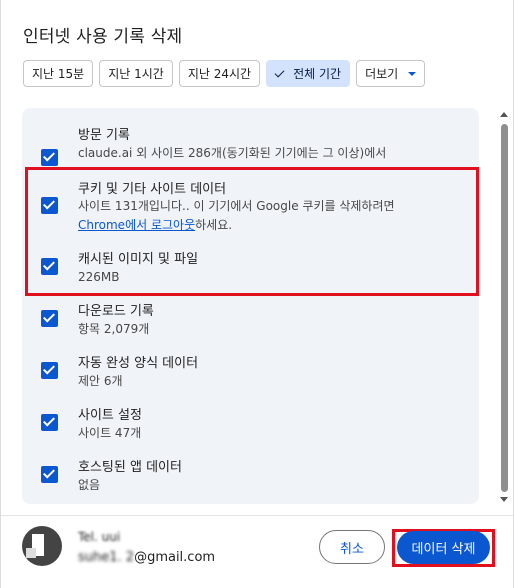 Image resolution: width=514 pixels, height=588 pixels. I want to click on cancel-button: 취소, so click(352, 547).